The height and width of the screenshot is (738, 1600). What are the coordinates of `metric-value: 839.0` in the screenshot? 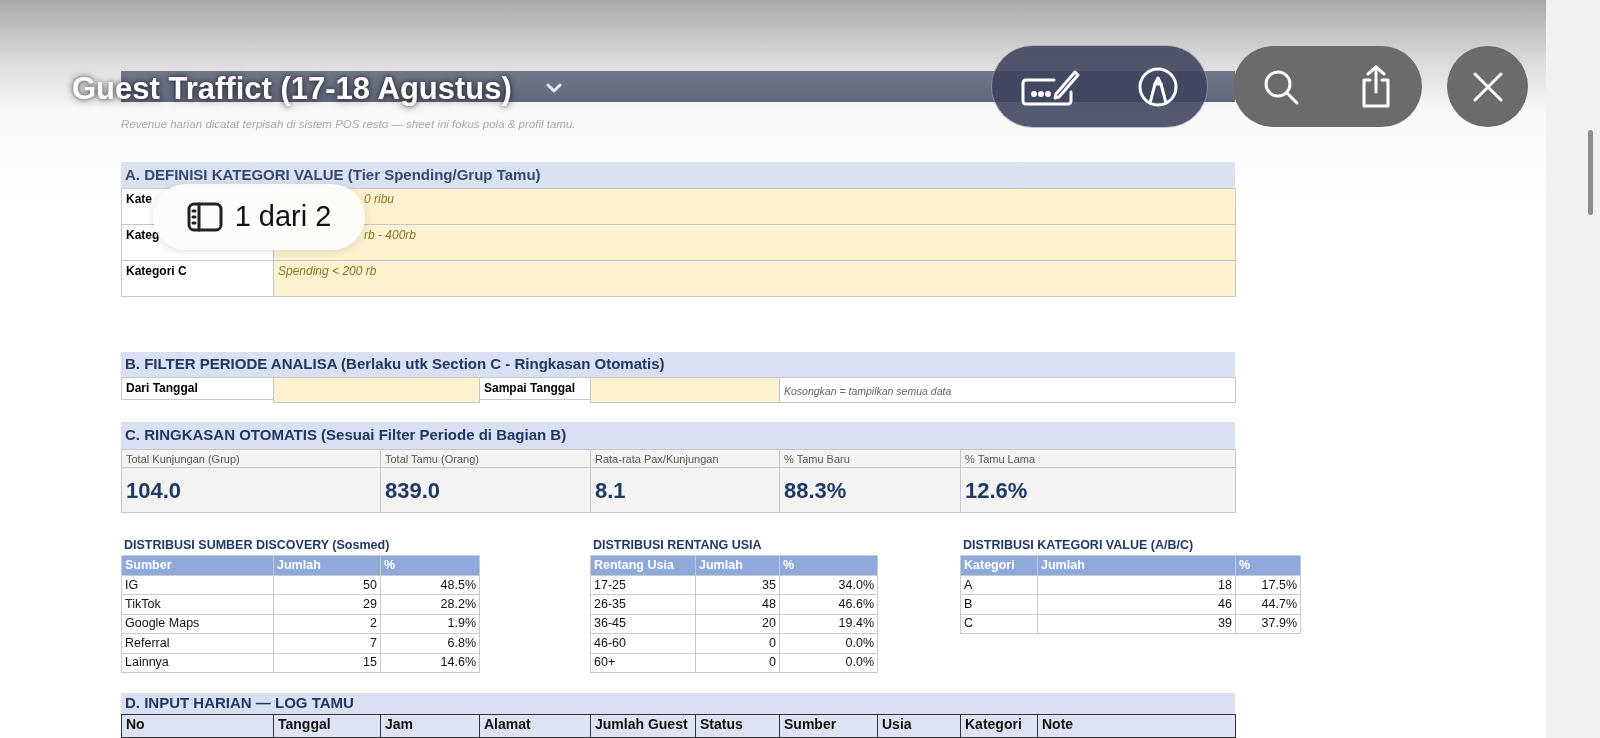 It's located at (485, 490).